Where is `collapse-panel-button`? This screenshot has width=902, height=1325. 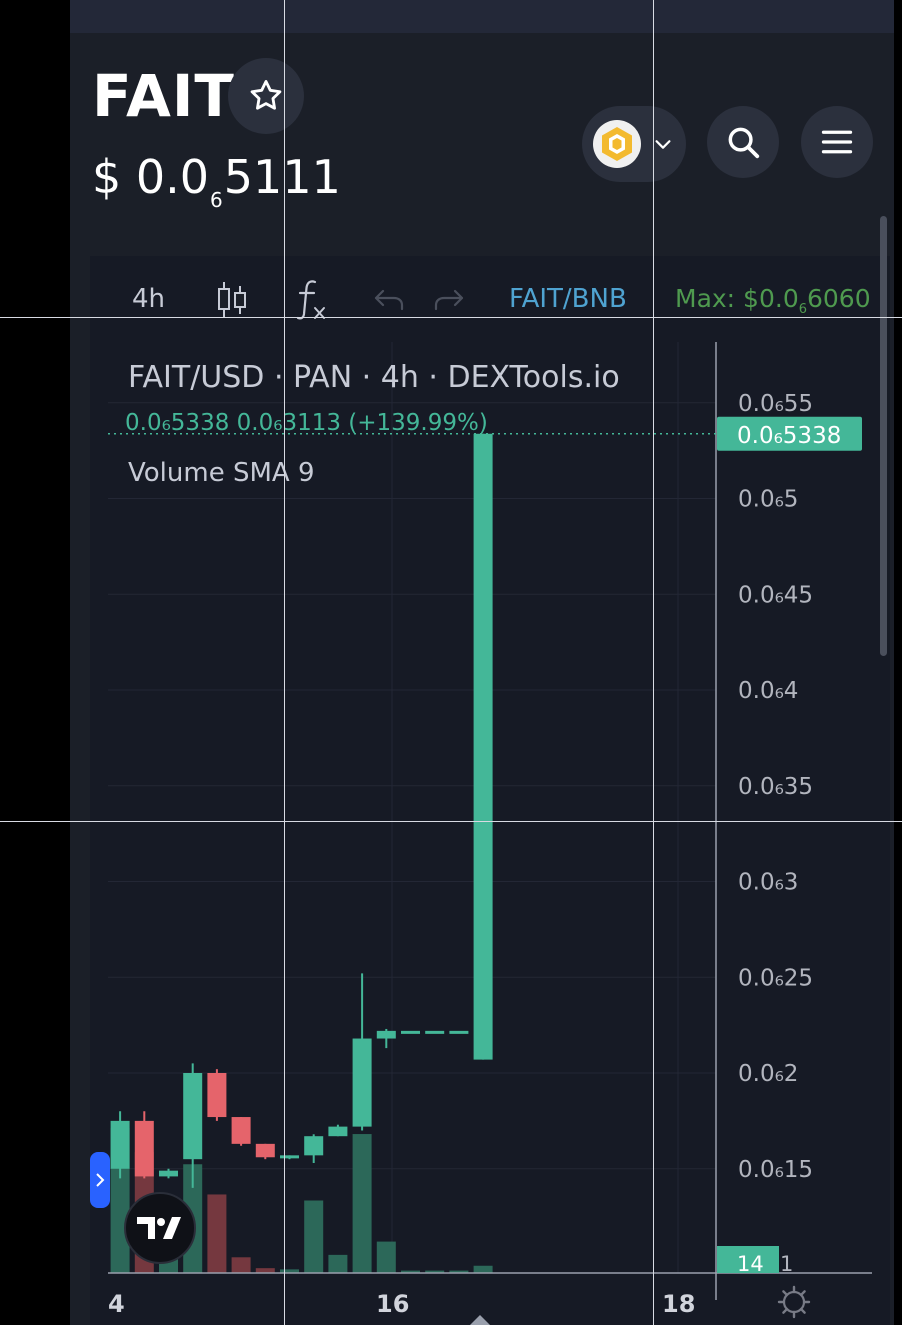 collapse-panel-button is located at coordinates (100, 1180).